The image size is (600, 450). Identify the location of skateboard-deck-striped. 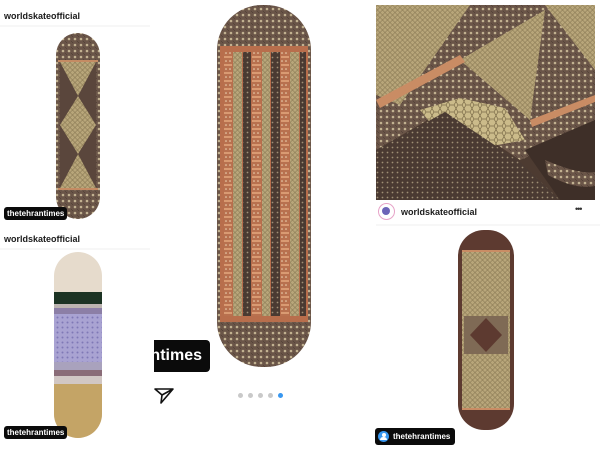
(264, 186).